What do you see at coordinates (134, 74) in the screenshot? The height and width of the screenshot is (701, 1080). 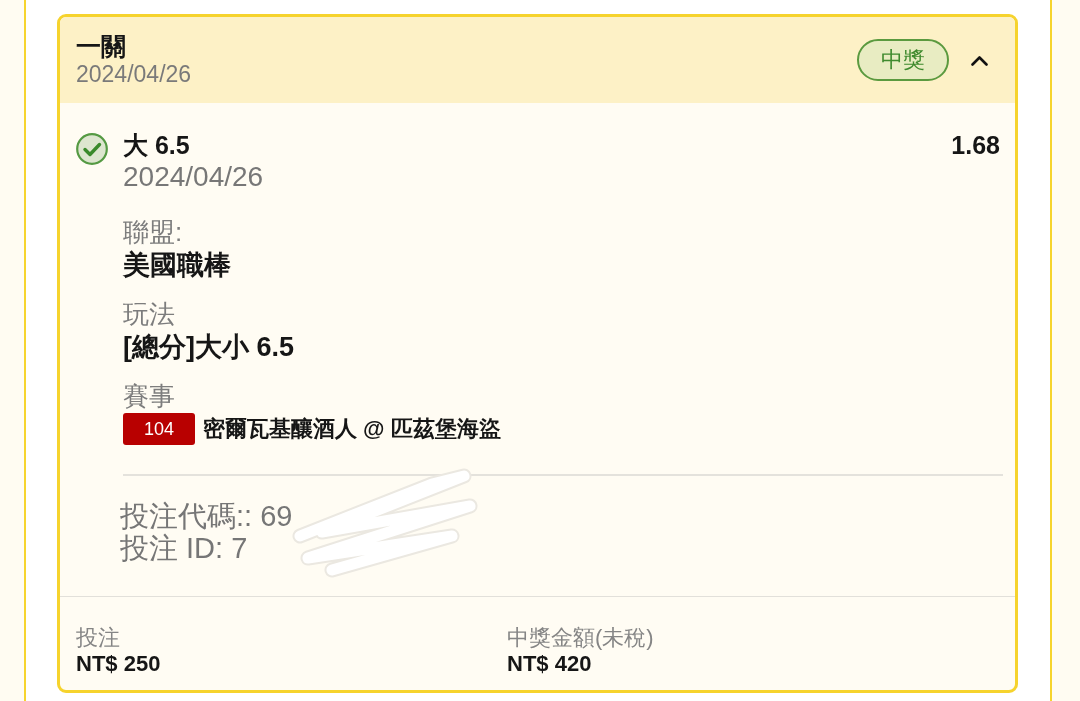 I see `bet-date: 2024/04/26` at bounding box center [134, 74].